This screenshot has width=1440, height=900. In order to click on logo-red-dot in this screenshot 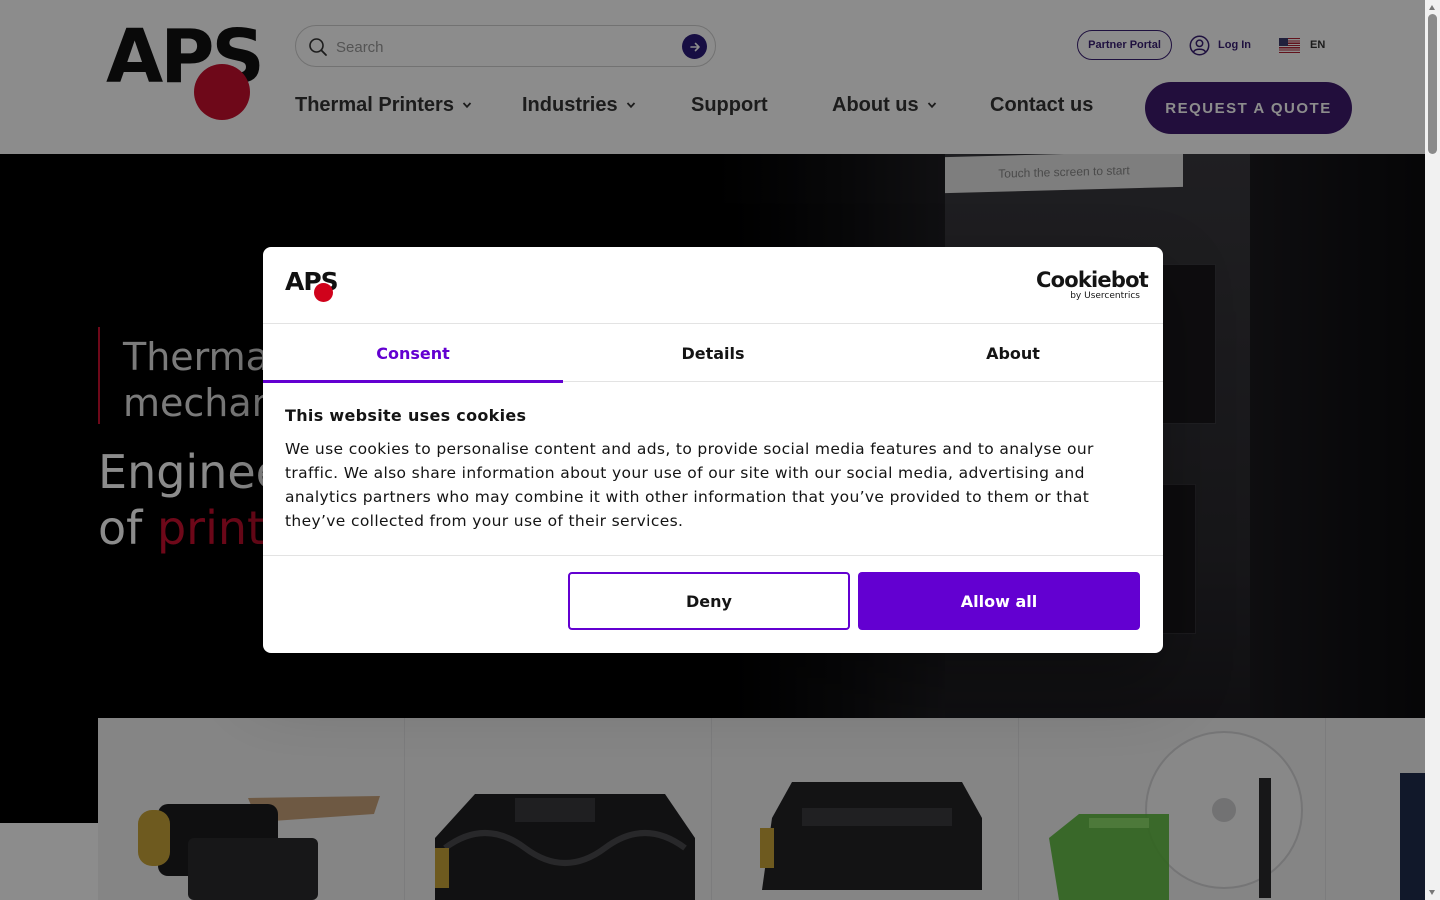, I will do `click(323, 292)`.